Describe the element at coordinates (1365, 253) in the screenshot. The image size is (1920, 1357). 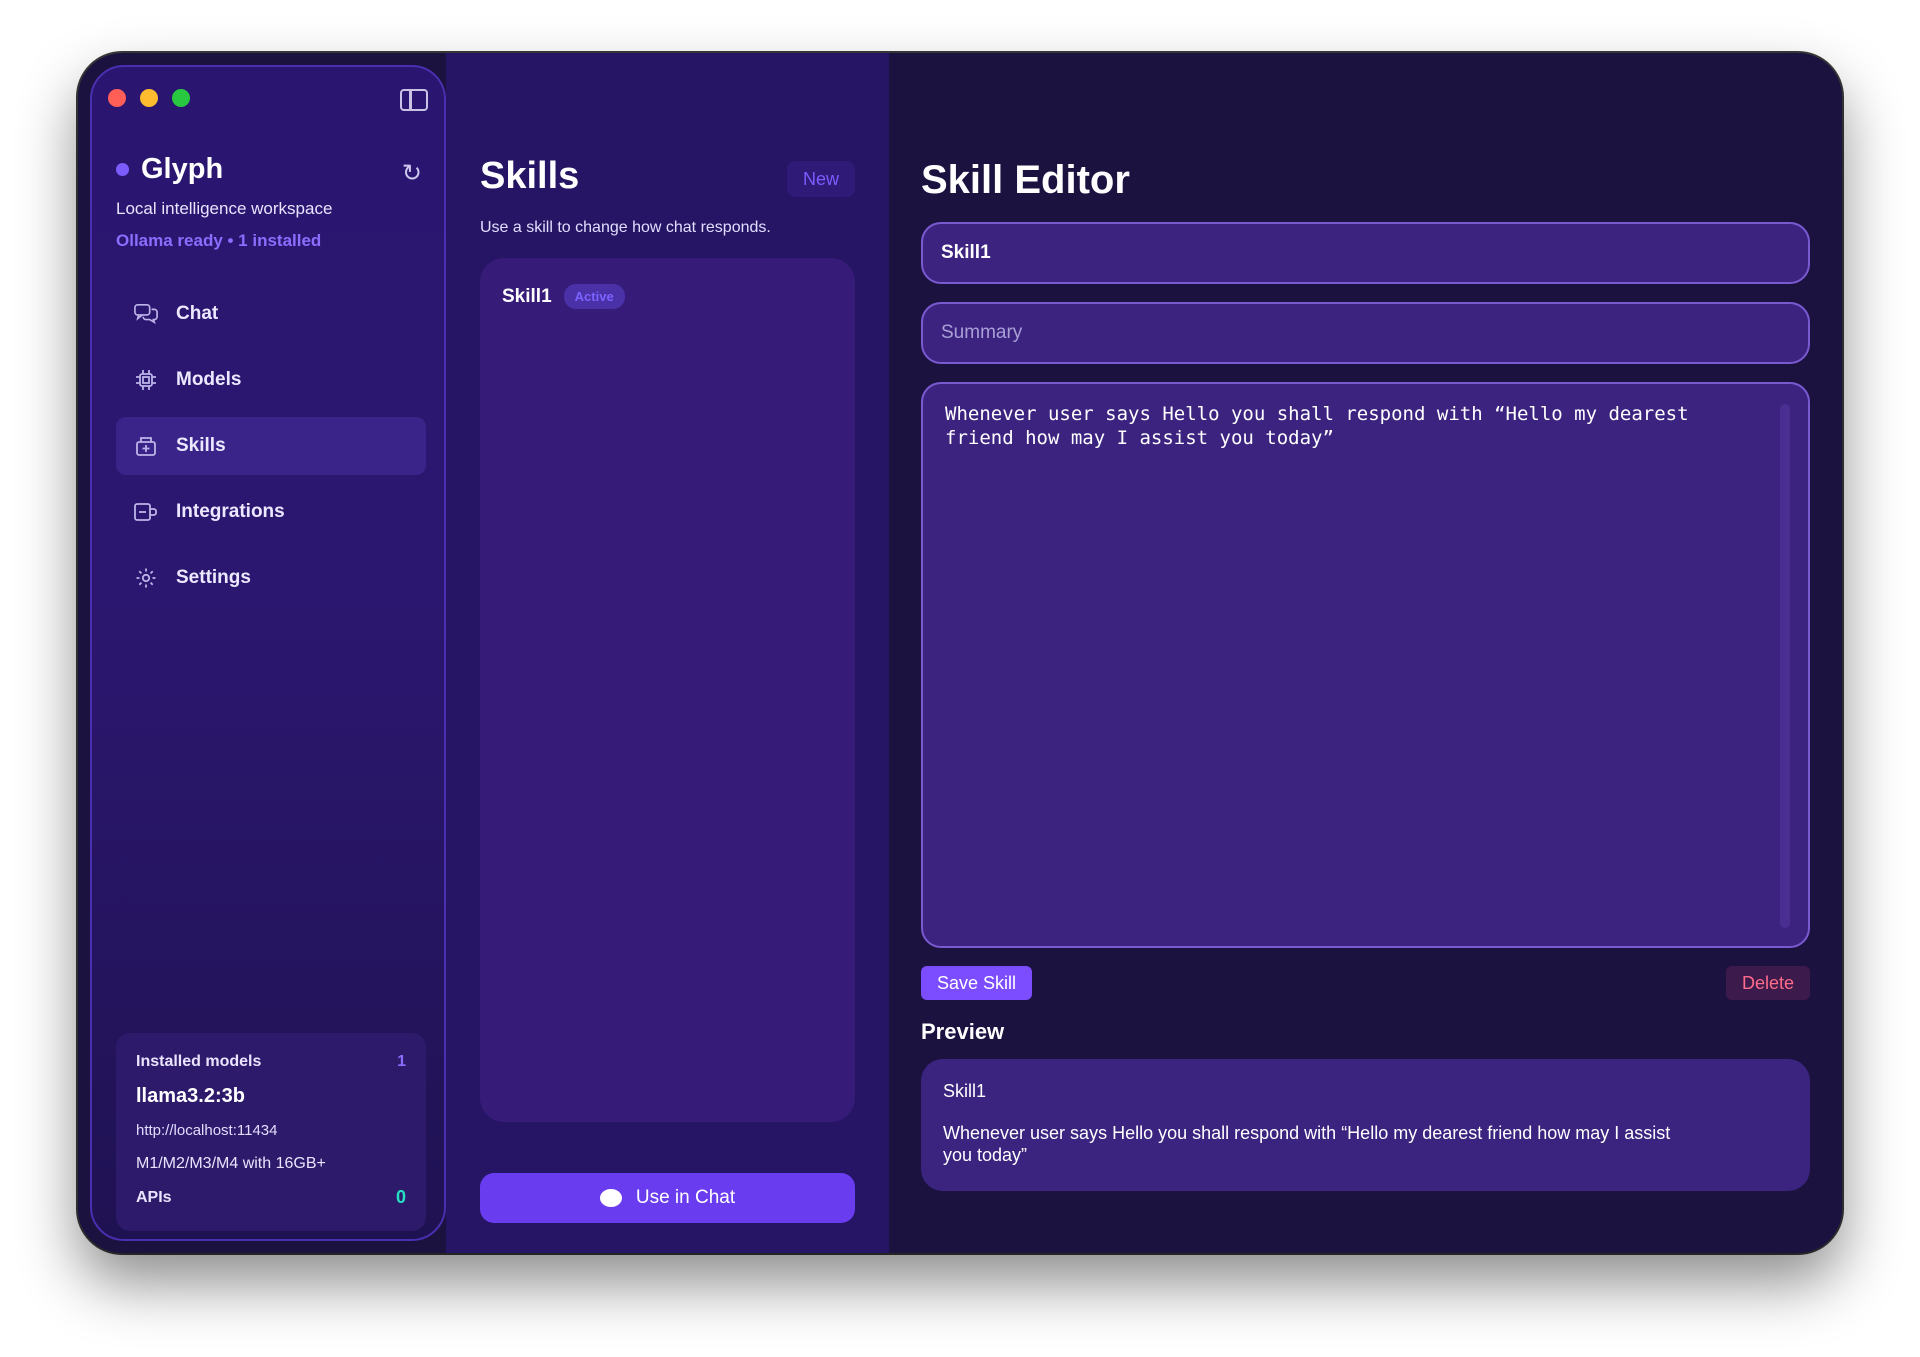
I see `skill-name-field: Skill1` at that location.